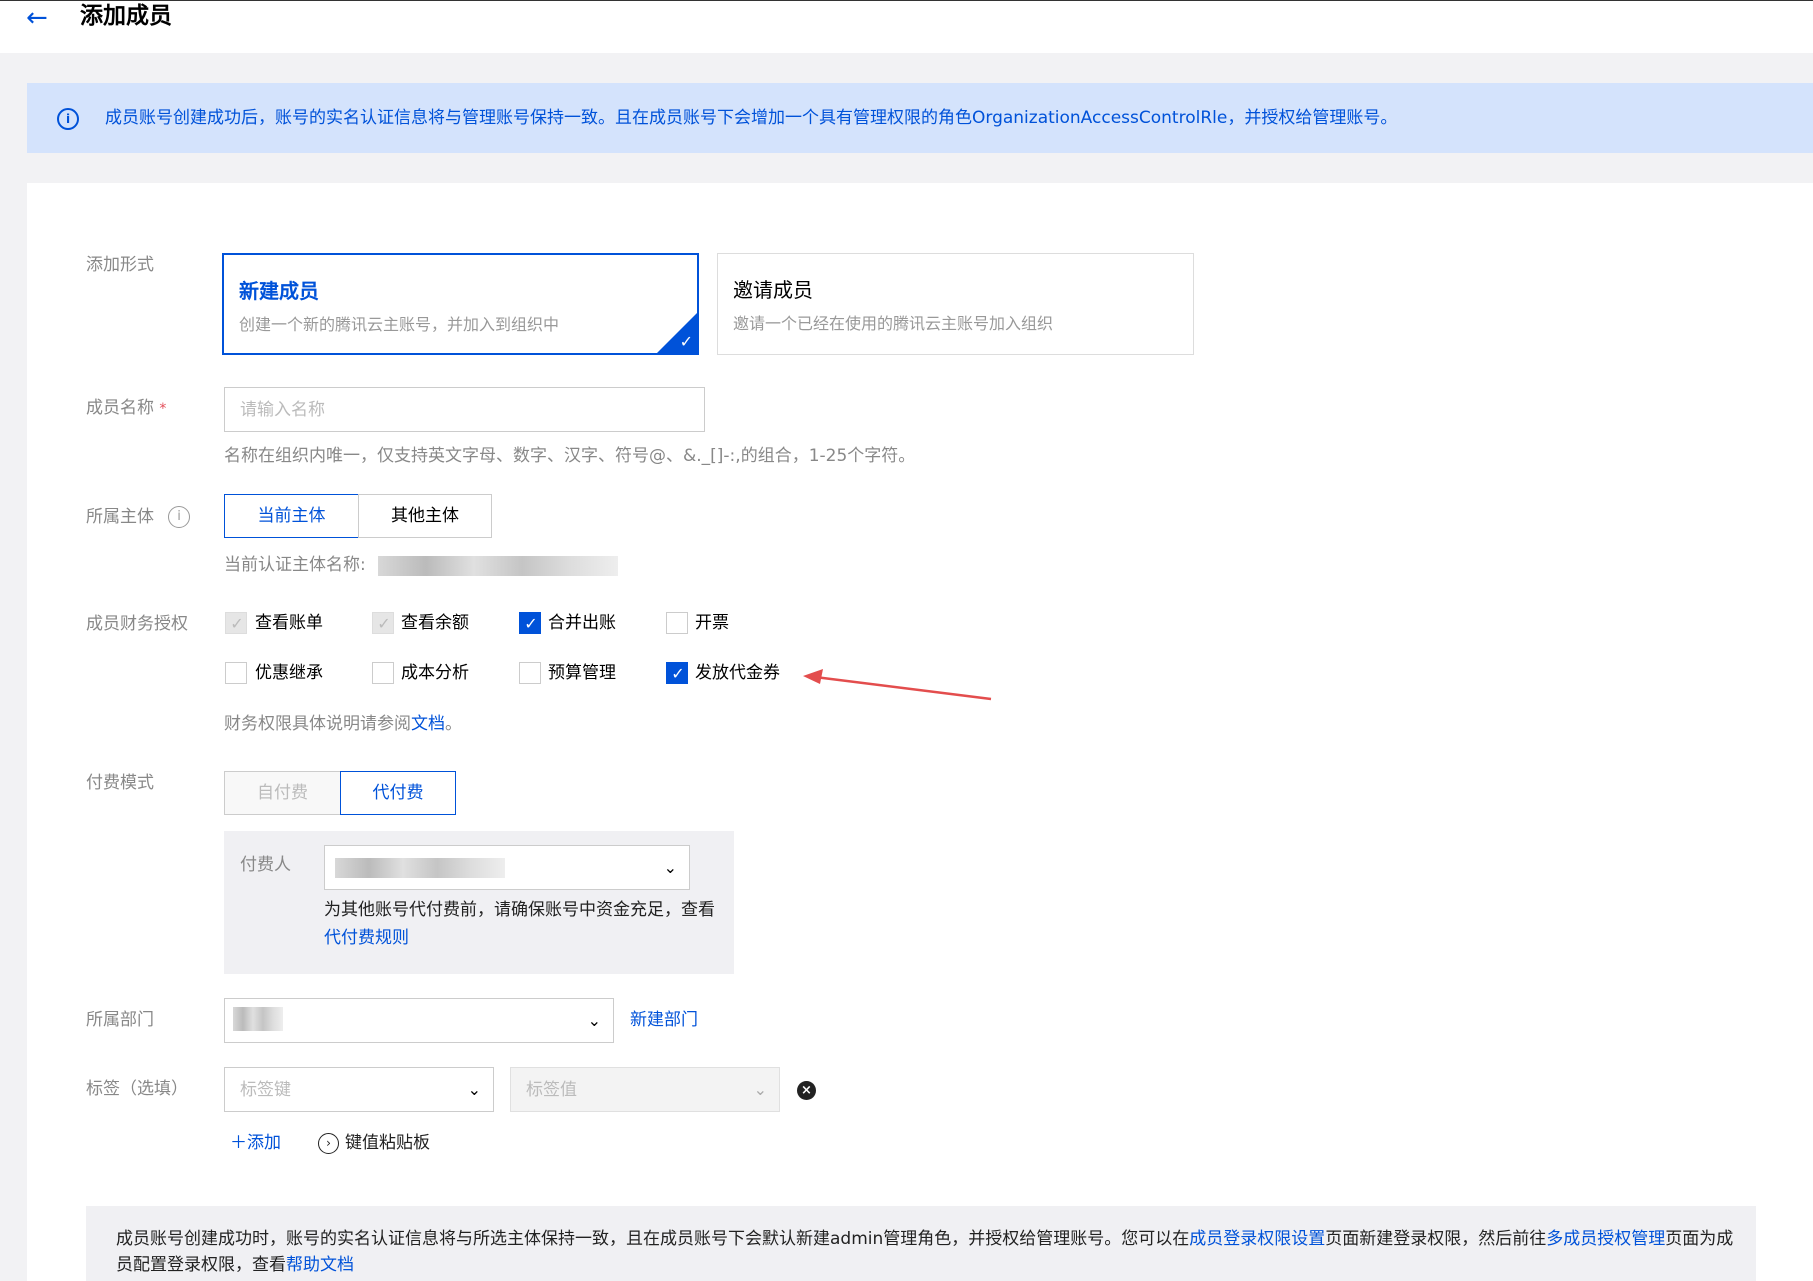  I want to click on payer-note-text: 为其他账号代付费前，请确保账号中资金充足，查看, so click(519, 910).